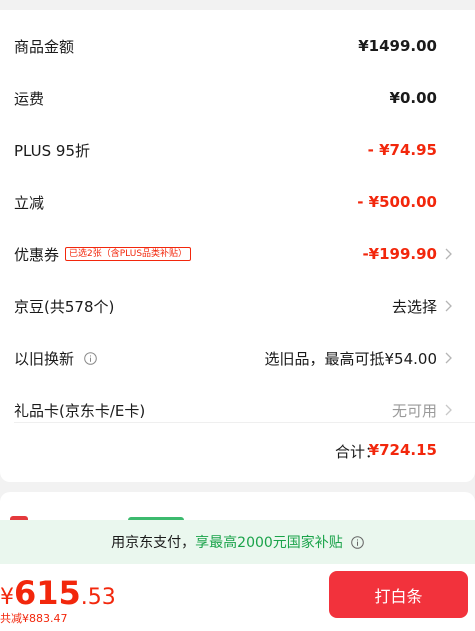  I want to click on row-value: 选旧品，最高可抵¥54.00, so click(351, 358).